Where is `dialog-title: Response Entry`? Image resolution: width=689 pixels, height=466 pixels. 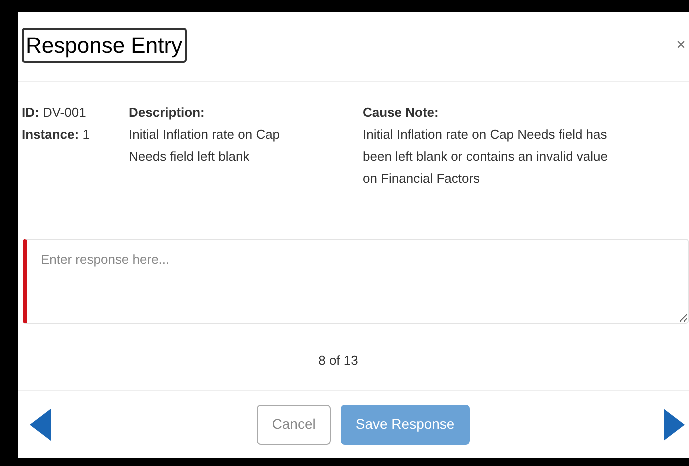 dialog-title: Response Entry is located at coordinates (104, 45).